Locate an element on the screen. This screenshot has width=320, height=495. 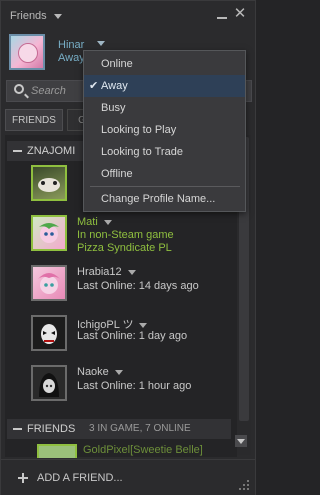
friend-row: IchigoPL ツ Last Online: 1 day ago is located at coordinates (131, 336).